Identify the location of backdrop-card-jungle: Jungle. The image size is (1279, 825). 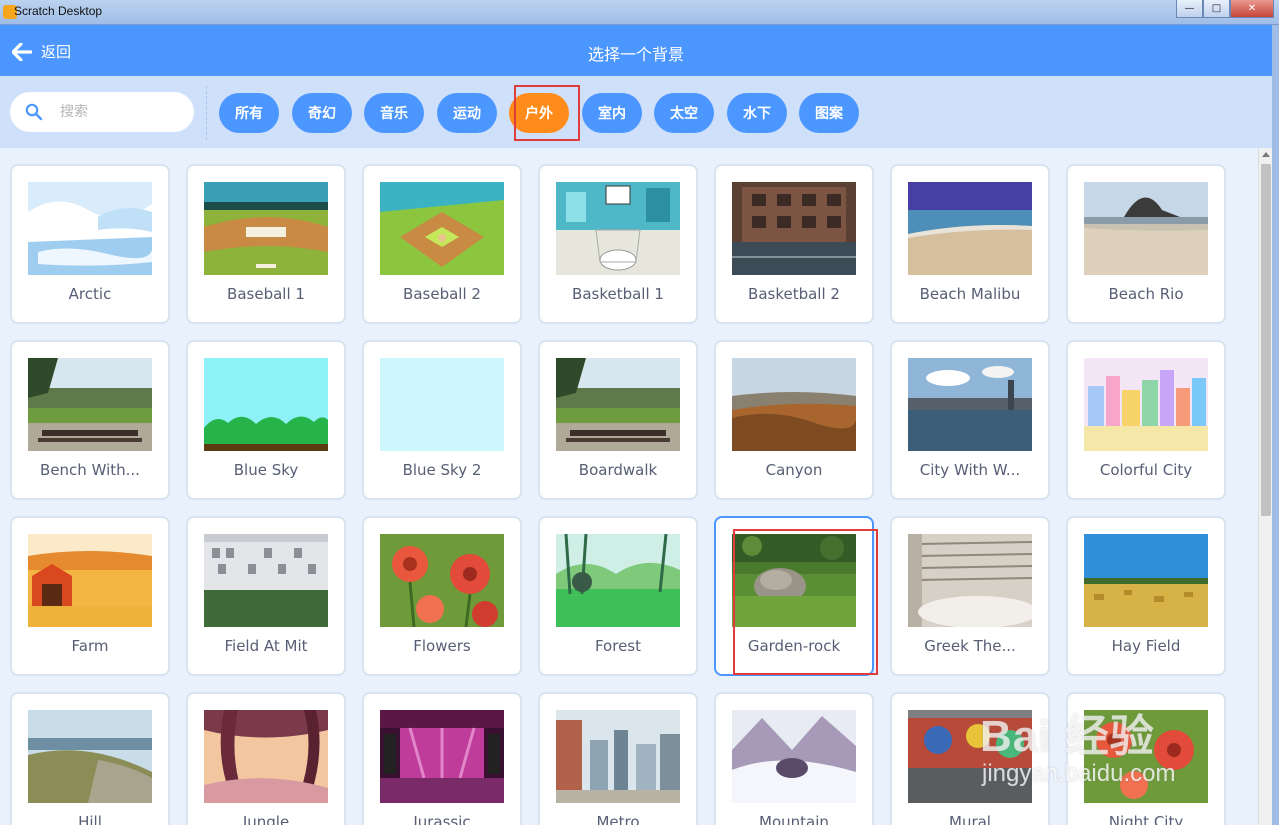
(266, 758).